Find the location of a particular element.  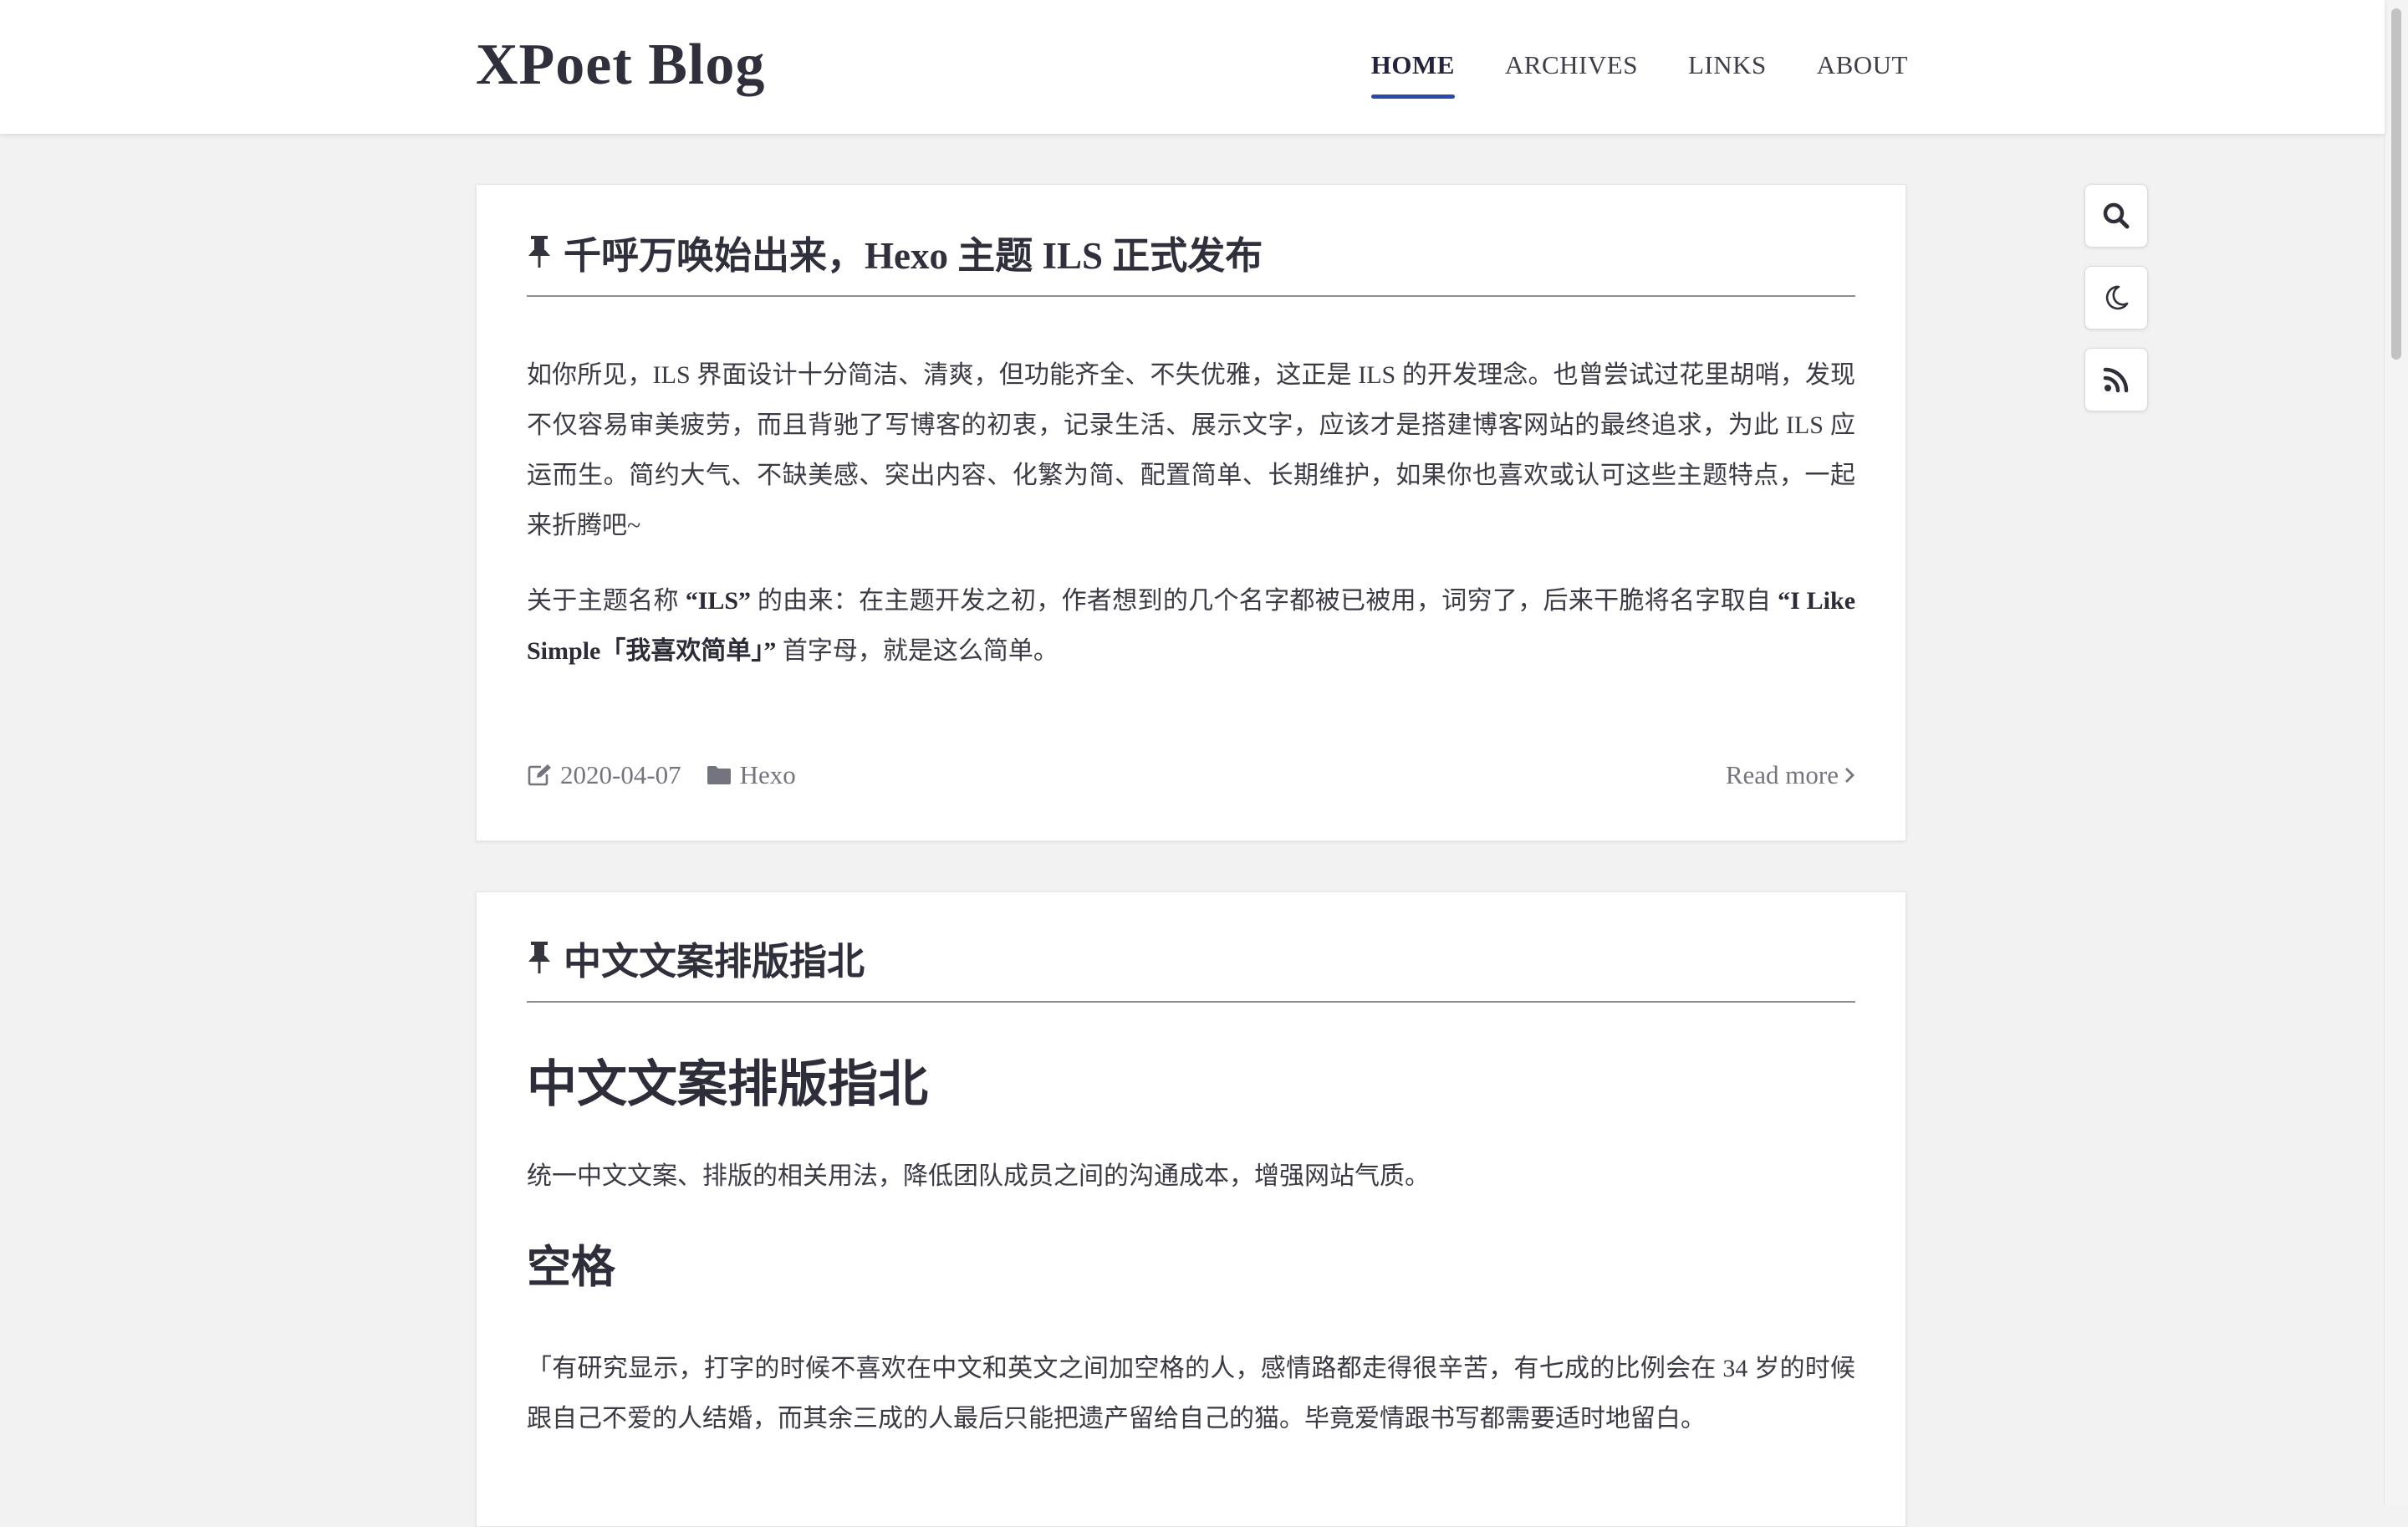

excerpt-subheading: 空格 is located at coordinates (571, 1268).